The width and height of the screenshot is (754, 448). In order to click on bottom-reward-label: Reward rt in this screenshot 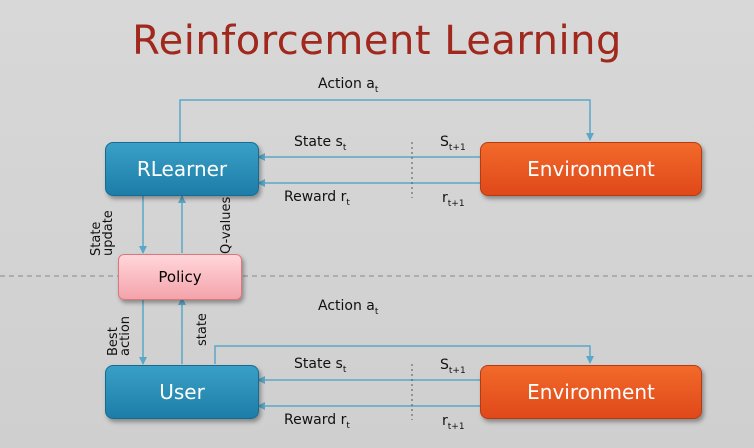, I will do `click(317, 421)`.